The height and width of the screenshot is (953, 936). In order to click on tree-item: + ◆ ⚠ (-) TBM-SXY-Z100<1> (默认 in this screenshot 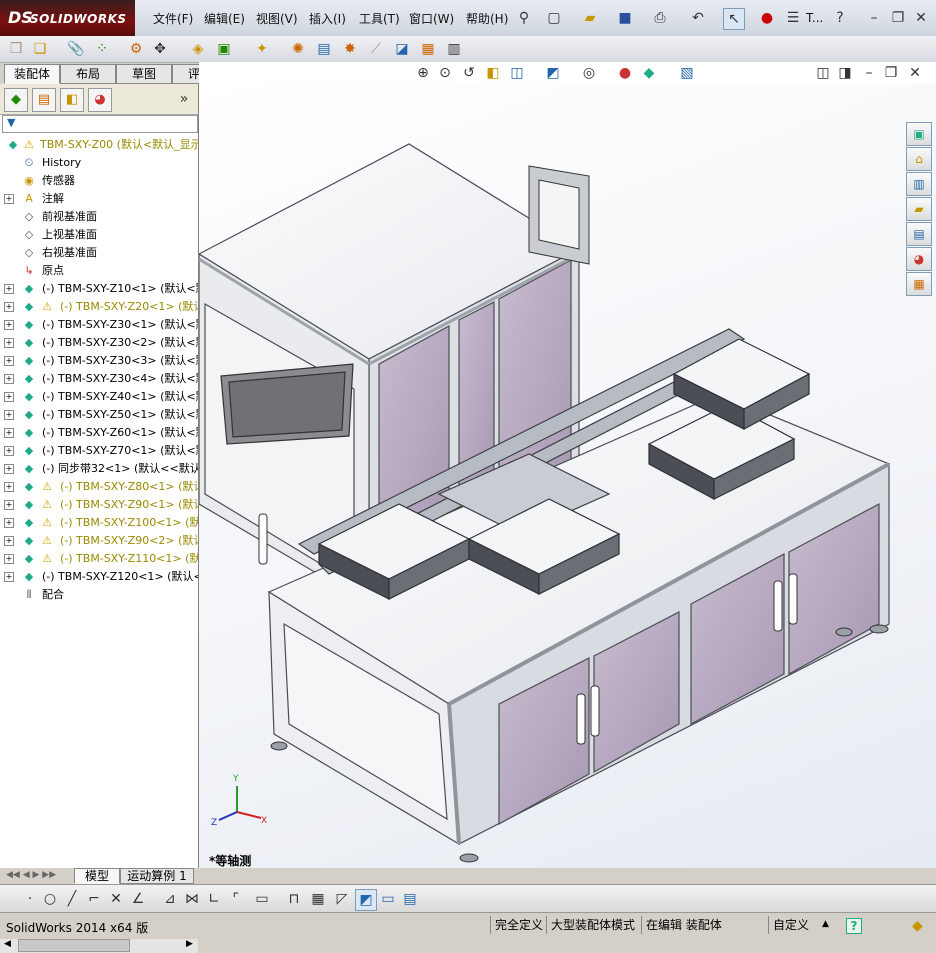, I will do `click(99, 523)`.